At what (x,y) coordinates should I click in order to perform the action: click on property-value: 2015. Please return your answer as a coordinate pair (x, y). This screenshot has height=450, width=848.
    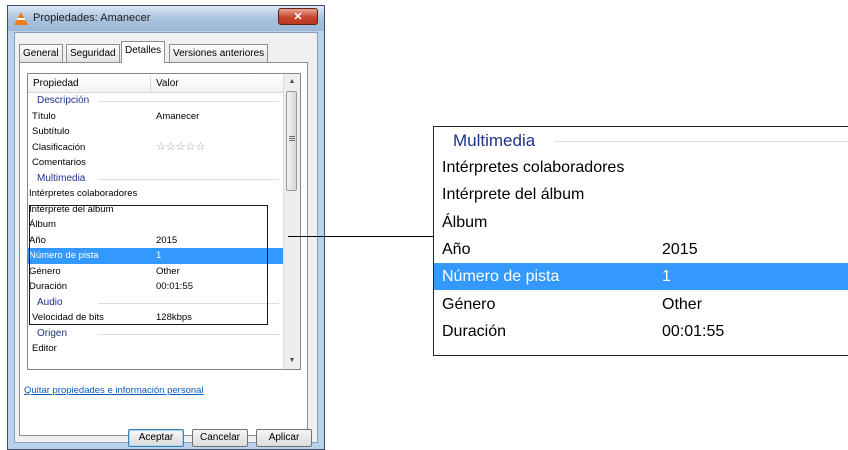
    Looking at the image, I should click on (166, 241).